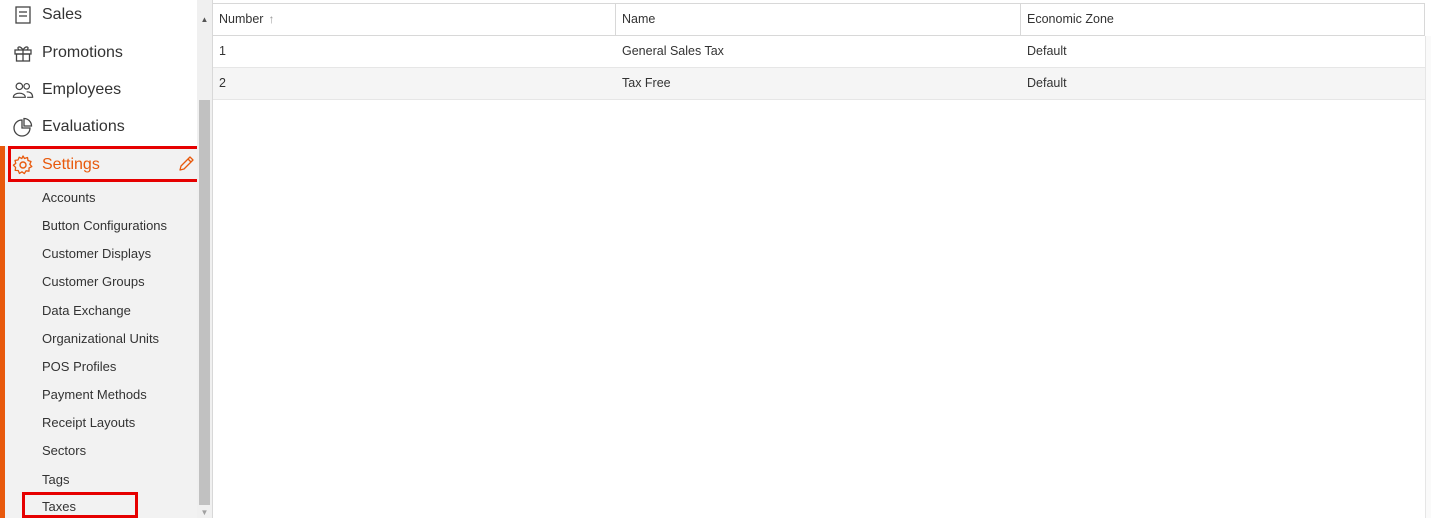 The width and height of the screenshot is (1431, 518). What do you see at coordinates (639, 19) in the screenshot?
I see `column-header-label: Name` at bounding box center [639, 19].